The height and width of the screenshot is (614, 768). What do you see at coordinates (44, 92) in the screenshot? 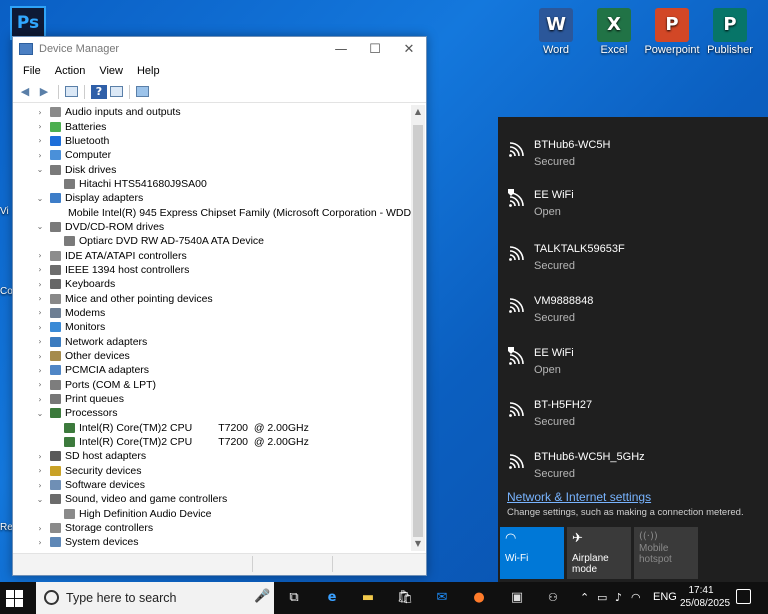
I see `forward-arrow-icon: ▶` at bounding box center [44, 92].